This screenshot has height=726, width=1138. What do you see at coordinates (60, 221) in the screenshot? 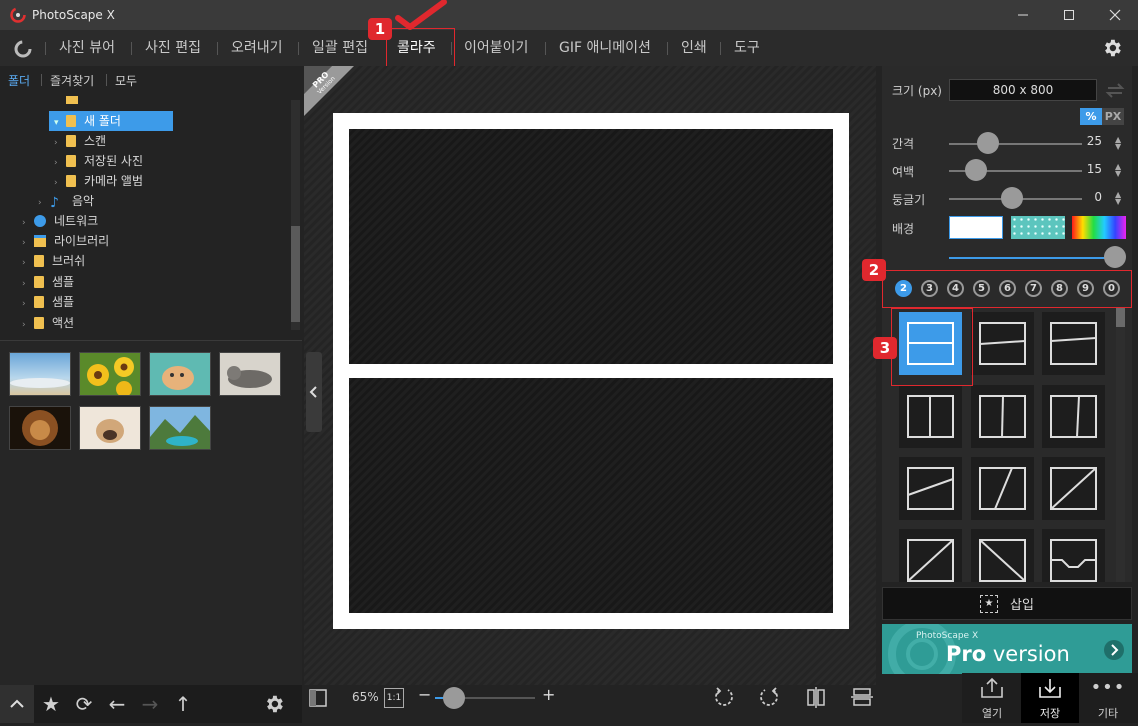
I see `tree-item-network: › 네트워크` at bounding box center [60, 221].